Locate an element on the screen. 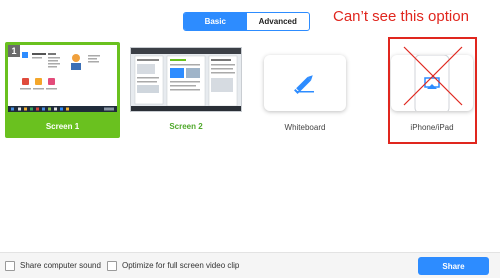  share-option-screen-2: Screen 2 is located at coordinates (186, 90).